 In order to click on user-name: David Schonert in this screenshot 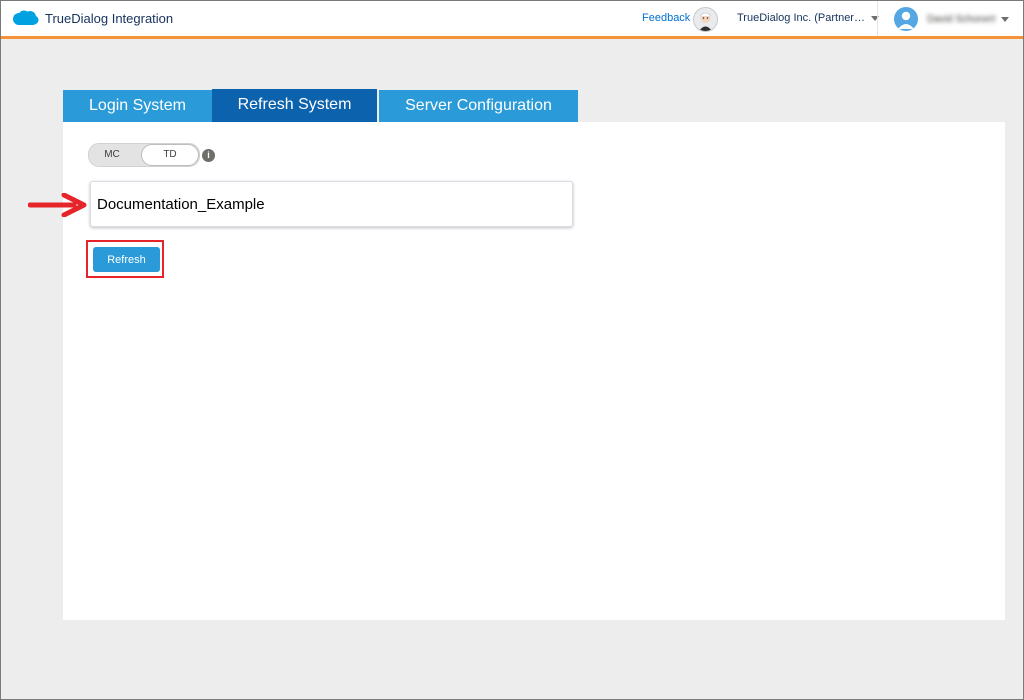, I will do `click(961, 19)`.